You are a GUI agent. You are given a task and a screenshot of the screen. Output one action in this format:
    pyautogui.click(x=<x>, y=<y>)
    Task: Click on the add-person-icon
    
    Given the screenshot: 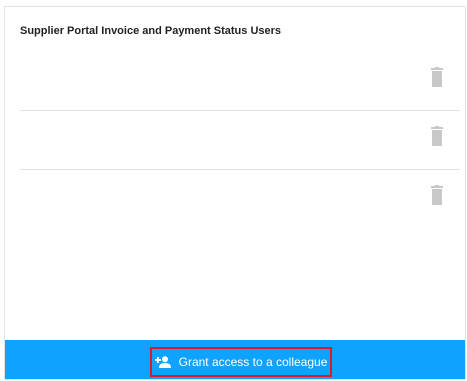 What is the action you would take?
    pyautogui.click(x=162, y=362)
    